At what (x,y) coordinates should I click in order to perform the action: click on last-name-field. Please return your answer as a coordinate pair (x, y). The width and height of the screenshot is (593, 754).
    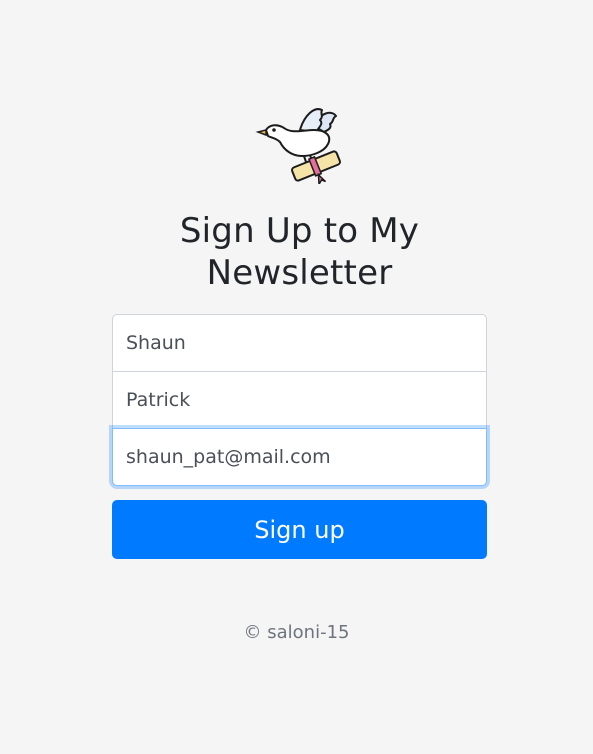
    Looking at the image, I should click on (299, 400).